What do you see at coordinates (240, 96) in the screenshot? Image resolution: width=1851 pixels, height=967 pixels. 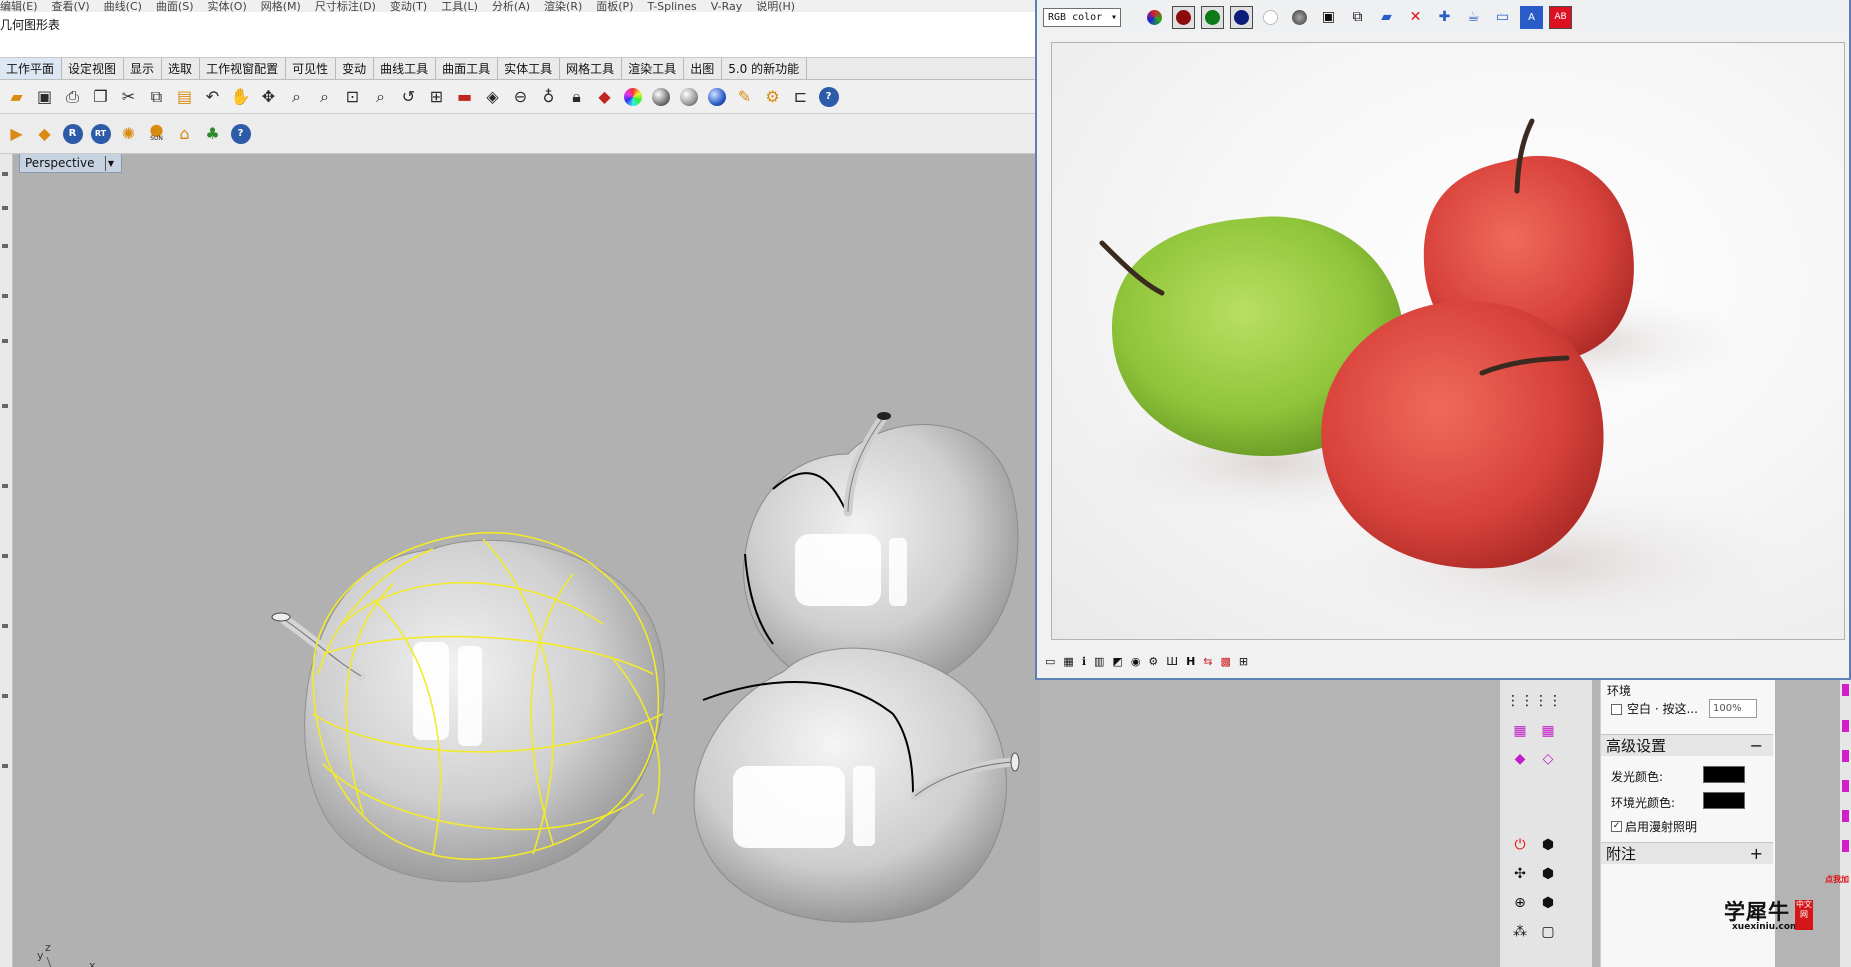 I see `pan-hand-icon: ✋` at bounding box center [240, 96].